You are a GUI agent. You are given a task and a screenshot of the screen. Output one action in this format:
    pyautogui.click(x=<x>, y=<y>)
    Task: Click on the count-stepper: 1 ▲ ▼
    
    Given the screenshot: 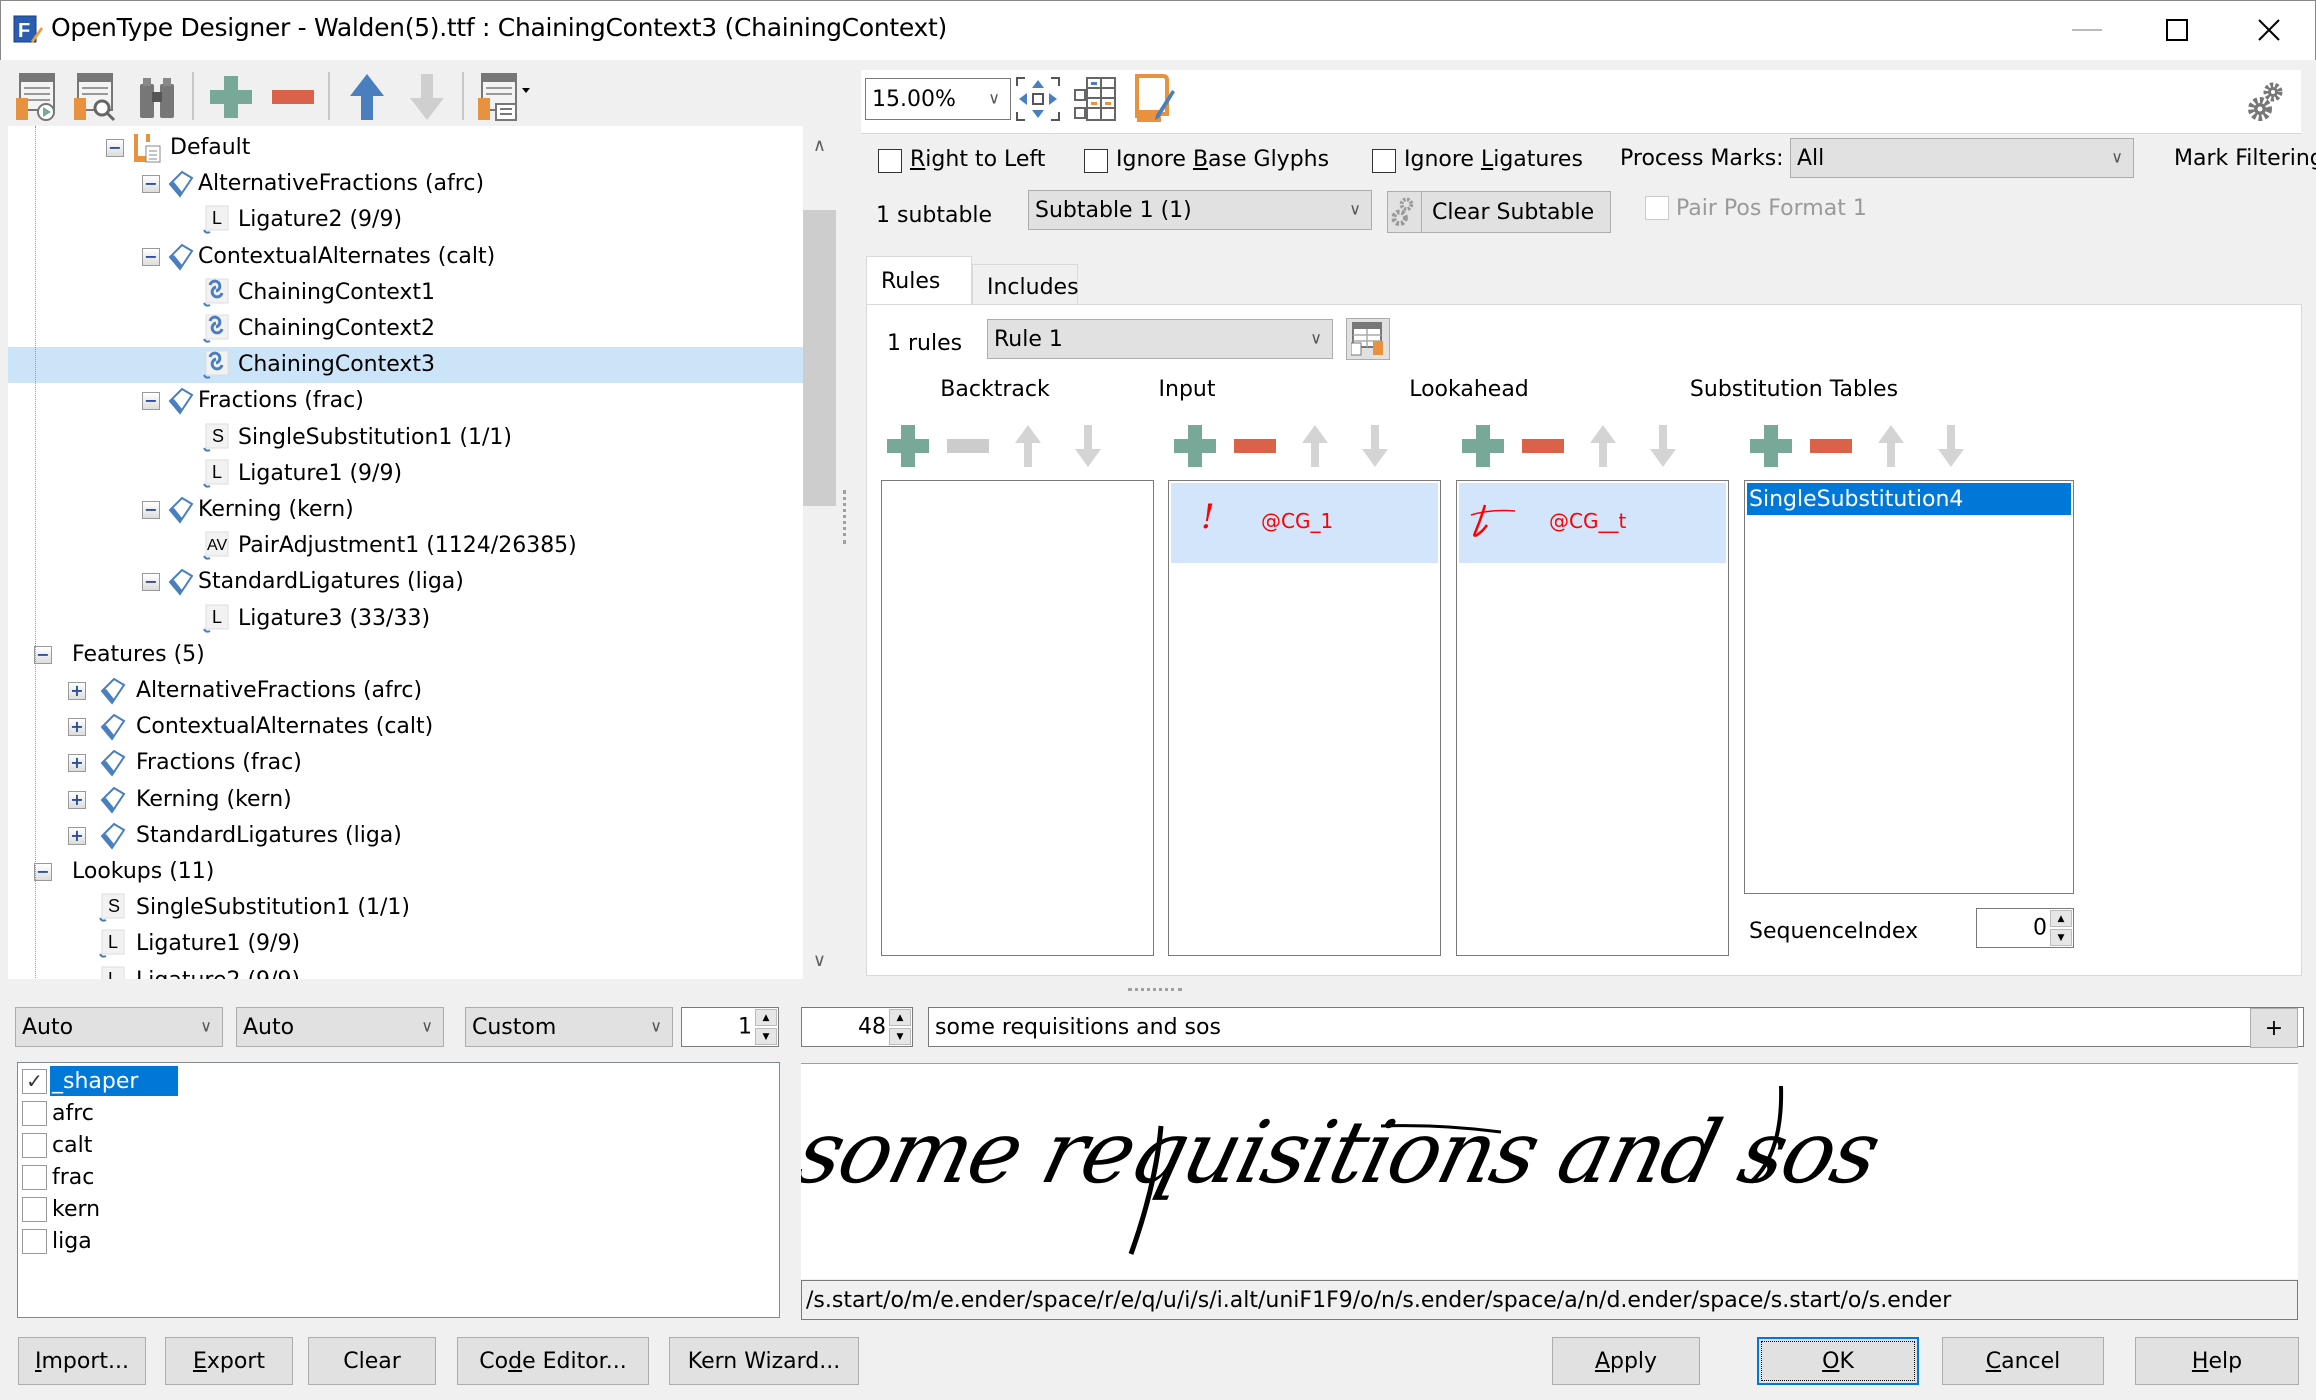 What is the action you would take?
    pyautogui.click(x=730, y=1027)
    